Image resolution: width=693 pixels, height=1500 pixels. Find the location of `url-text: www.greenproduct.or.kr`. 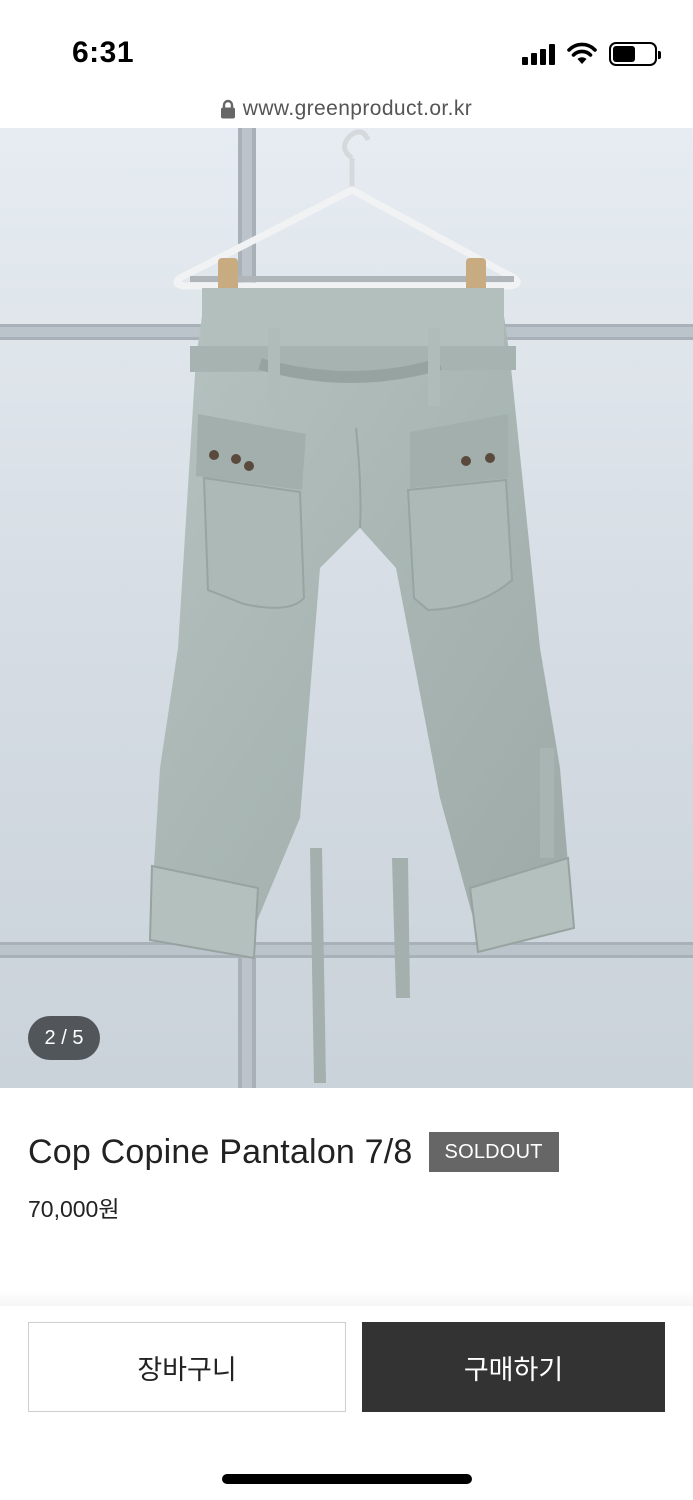

url-text: www.greenproduct.or.kr is located at coordinates (357, 108).